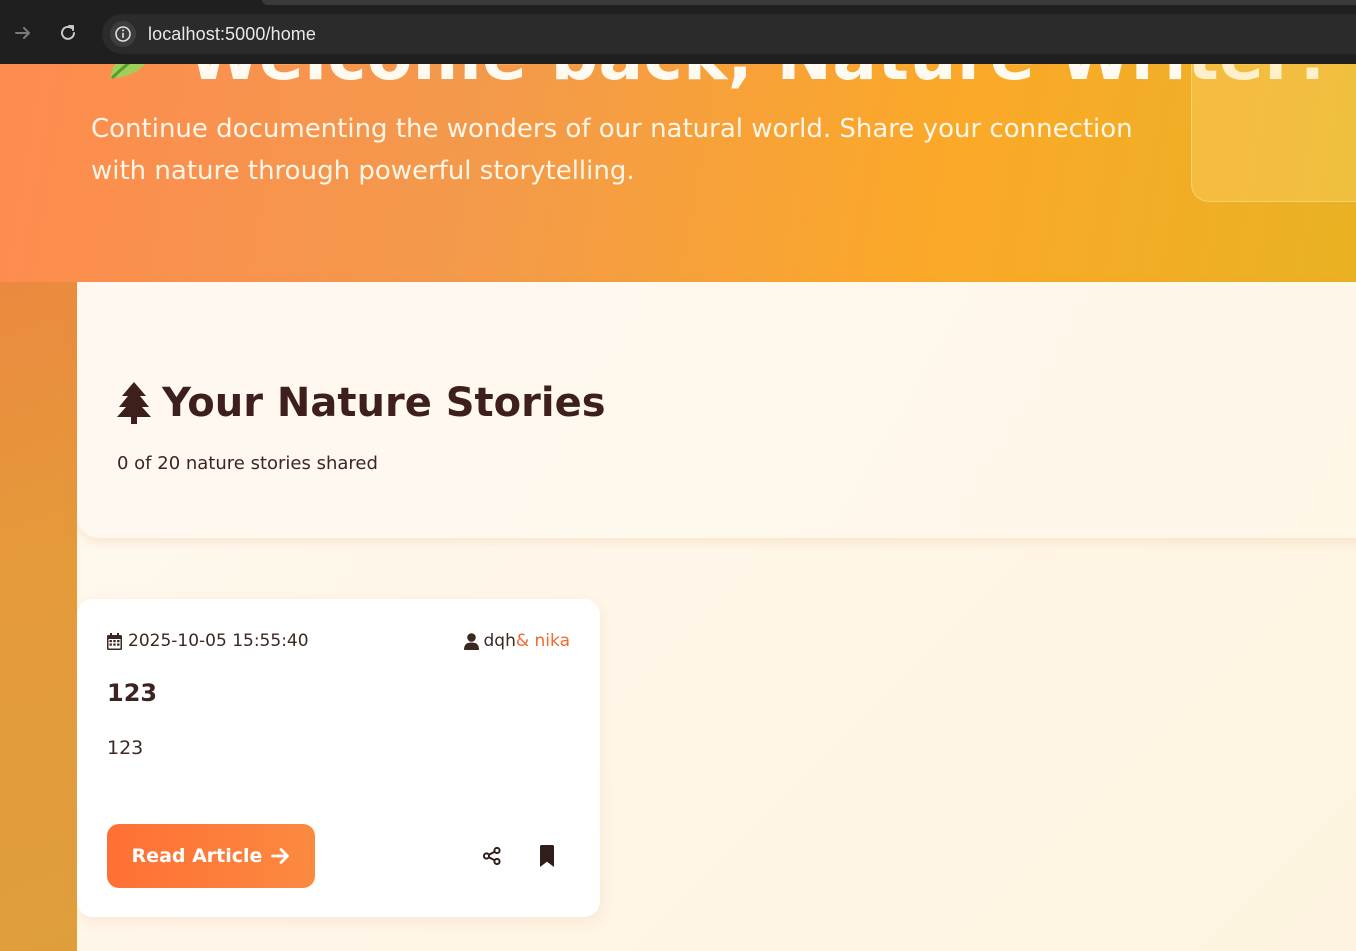 The width and height of the screenshot is (1356, 951). I want to click on user-icon, so click(471, 641).